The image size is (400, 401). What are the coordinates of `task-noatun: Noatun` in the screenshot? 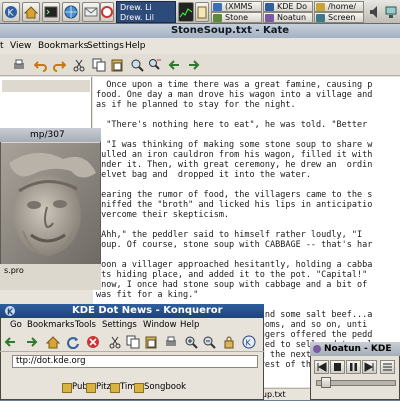 It's located at (288, 17).